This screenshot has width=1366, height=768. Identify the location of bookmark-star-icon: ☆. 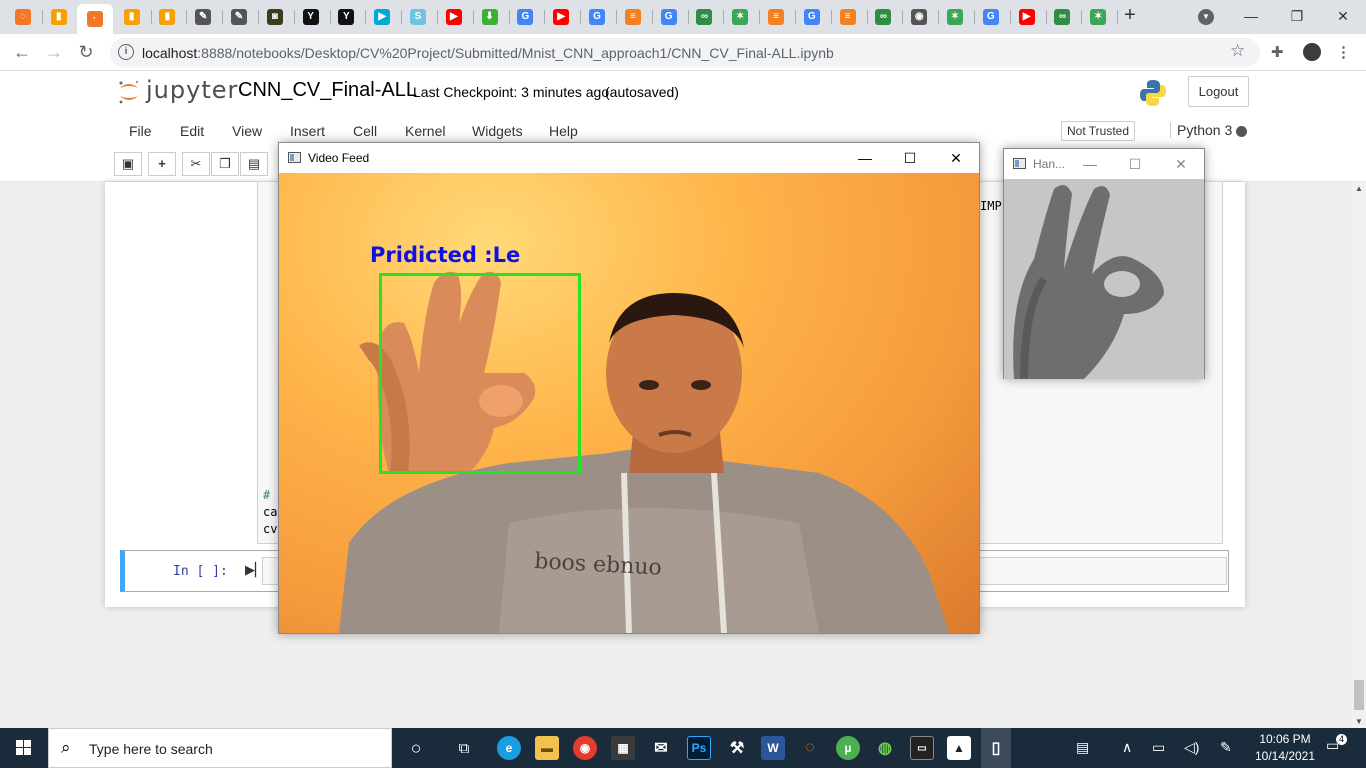
(1237, 51).